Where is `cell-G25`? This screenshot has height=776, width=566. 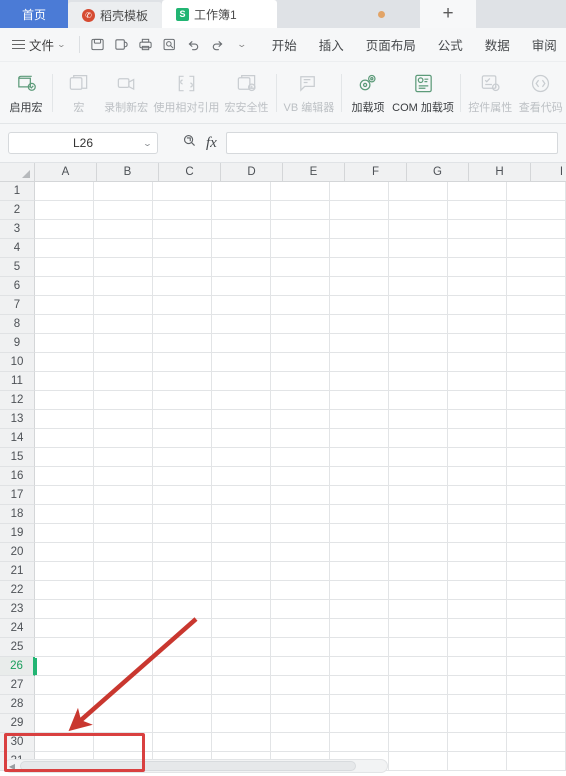
cell-G25 is located at coordinates (418, 647).